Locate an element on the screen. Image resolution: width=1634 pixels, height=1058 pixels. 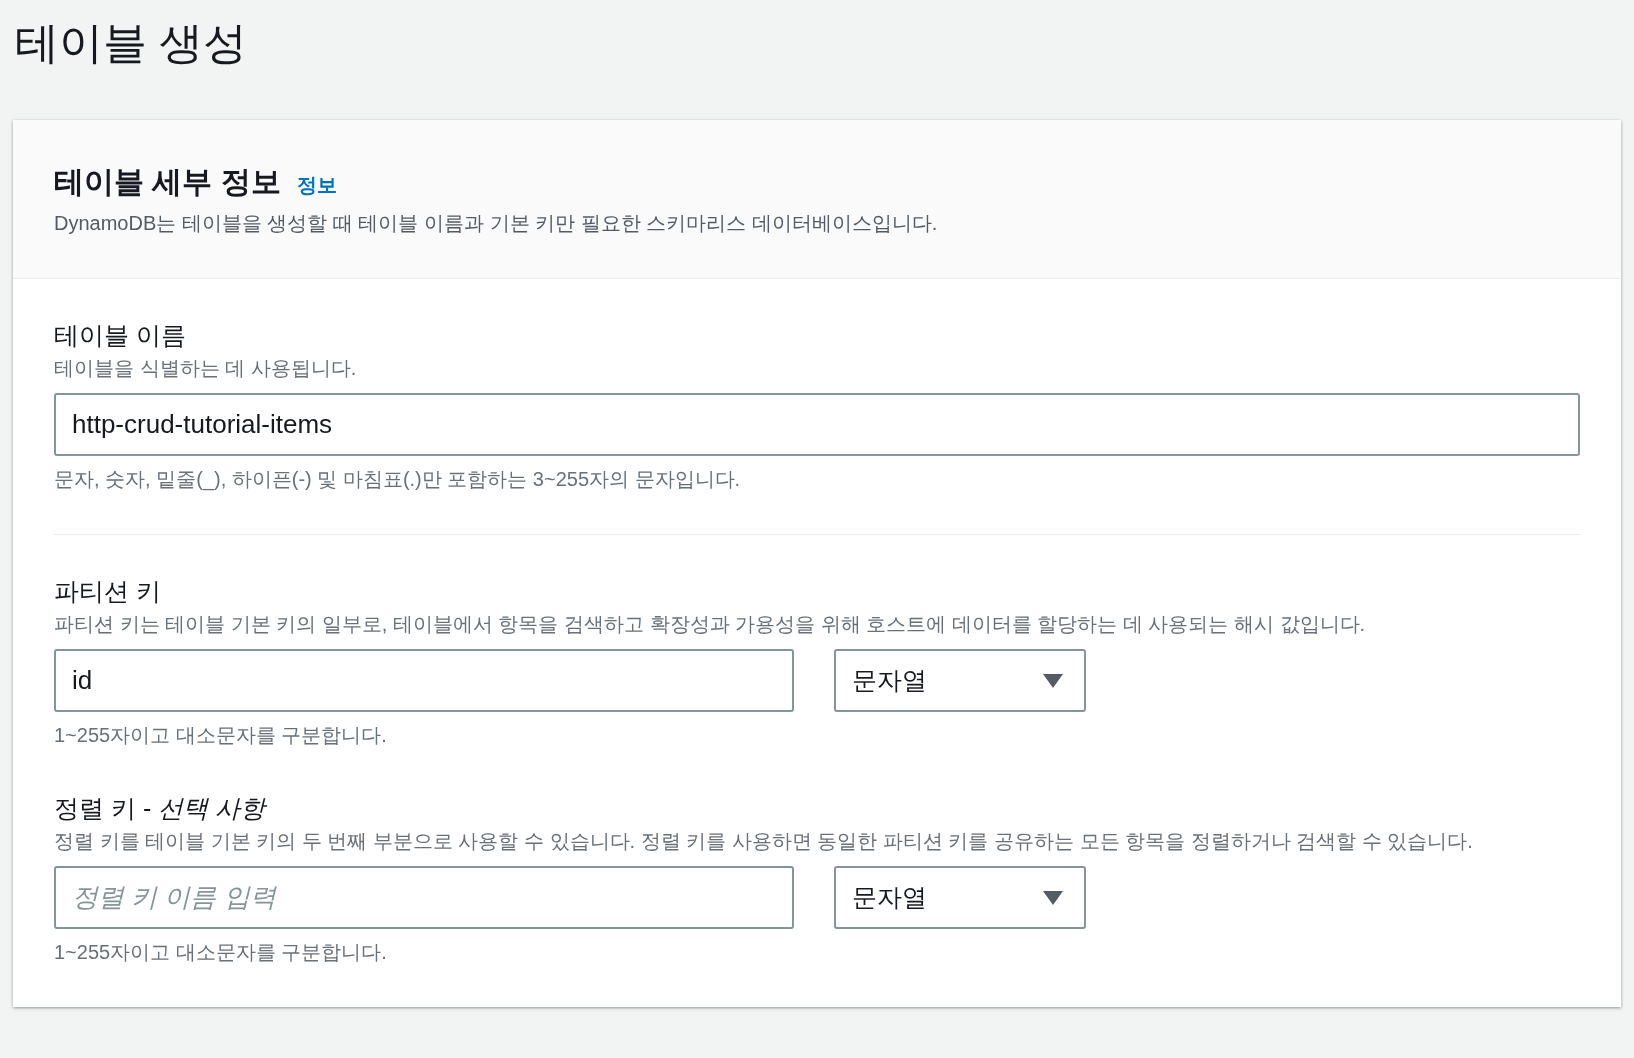
field-constraint: 문자, 숫자, 밑줄(_), 하이픈(-) 및 마침표(.)만 포함하는 3~255자의 문자입니다. is located at coordinates (398, 480).